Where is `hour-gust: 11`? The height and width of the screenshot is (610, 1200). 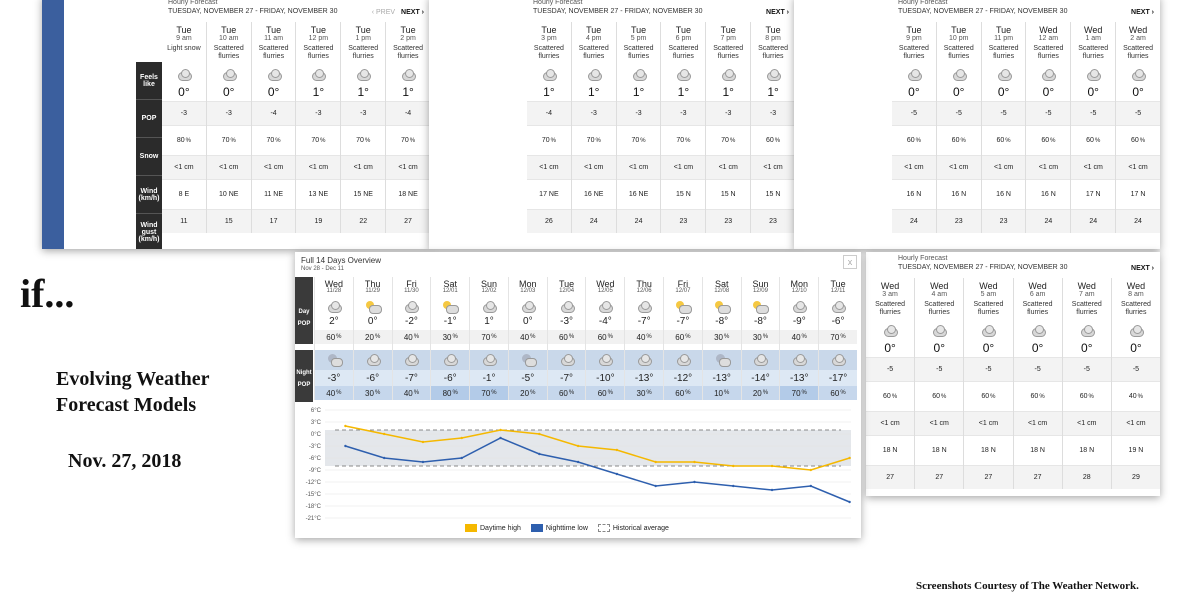
hour-gust: 11 is located at coordinates (184, 221).